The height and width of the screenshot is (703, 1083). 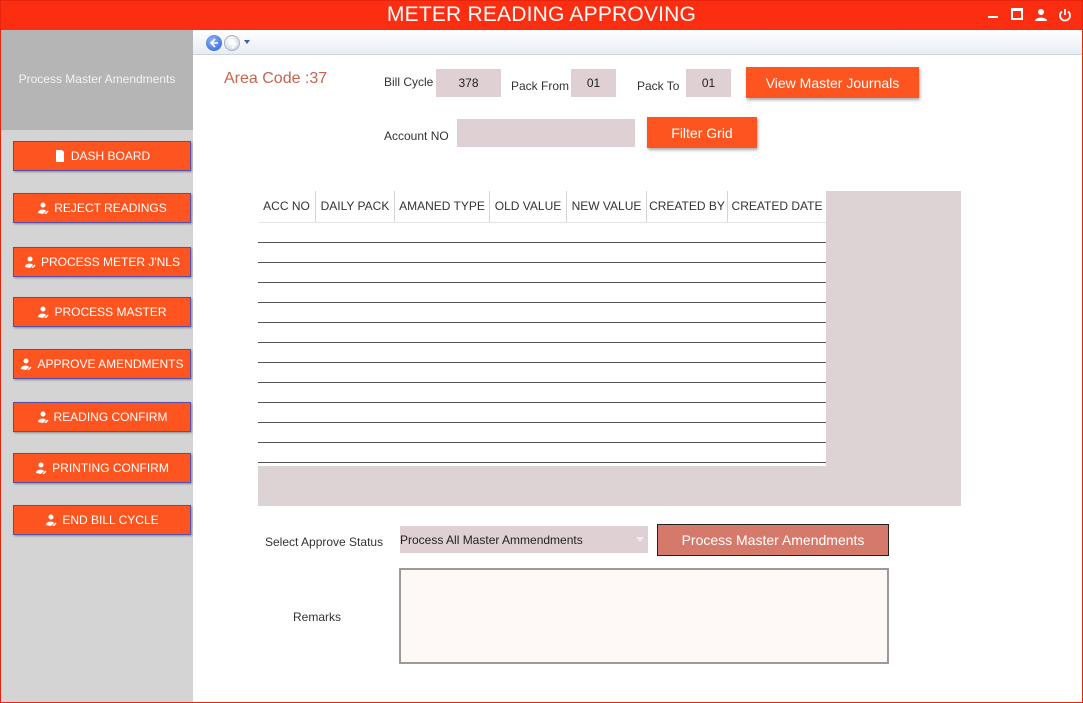 What do you see at coordinates (607, 206) in the screenshot?
I see `column-header-new-value: NEW VALUE` at bounding box center [607, 206].